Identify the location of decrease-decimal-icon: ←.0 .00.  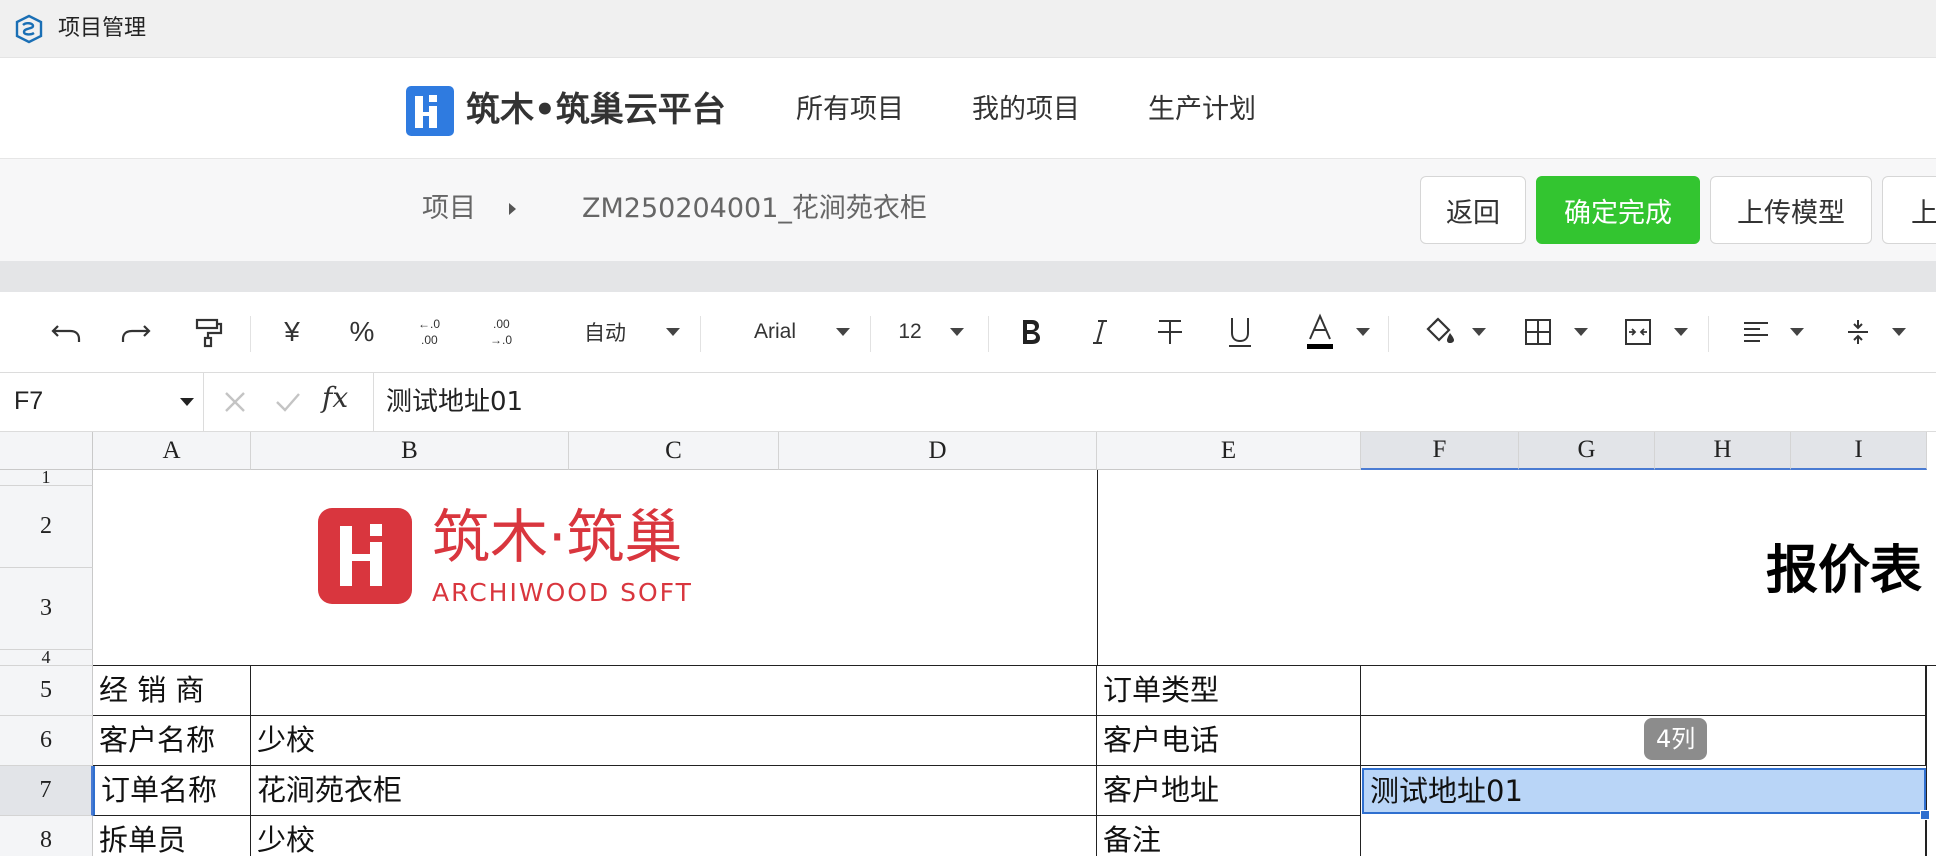
(432, 332).